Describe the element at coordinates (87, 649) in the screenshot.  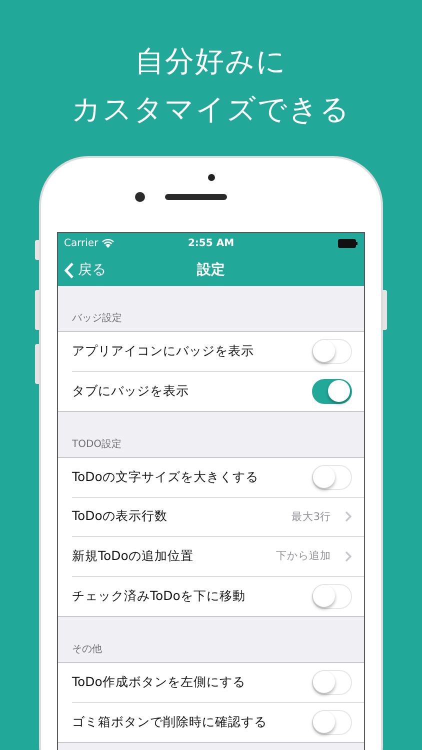
I see `section-header: その他` at that location.